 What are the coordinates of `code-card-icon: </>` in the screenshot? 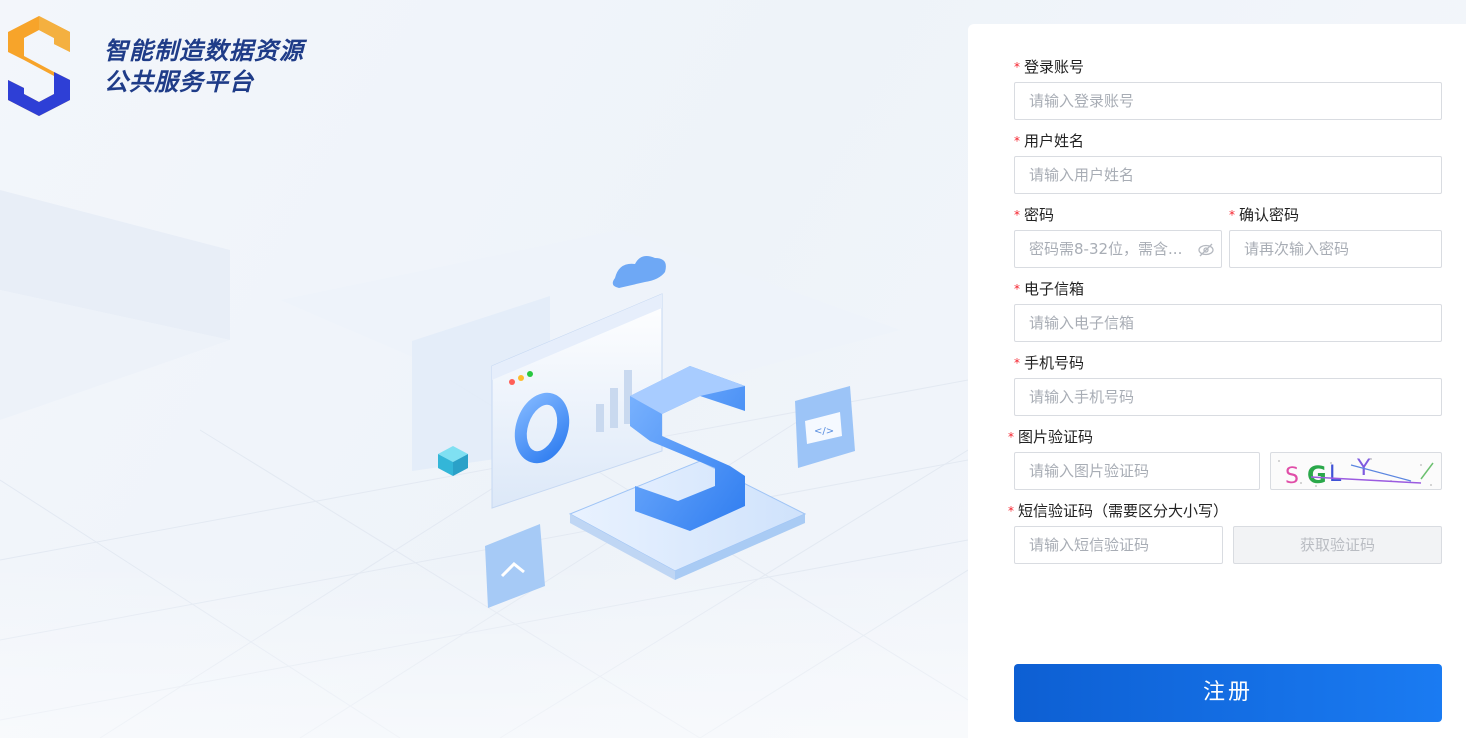 It's located at (825, 427).